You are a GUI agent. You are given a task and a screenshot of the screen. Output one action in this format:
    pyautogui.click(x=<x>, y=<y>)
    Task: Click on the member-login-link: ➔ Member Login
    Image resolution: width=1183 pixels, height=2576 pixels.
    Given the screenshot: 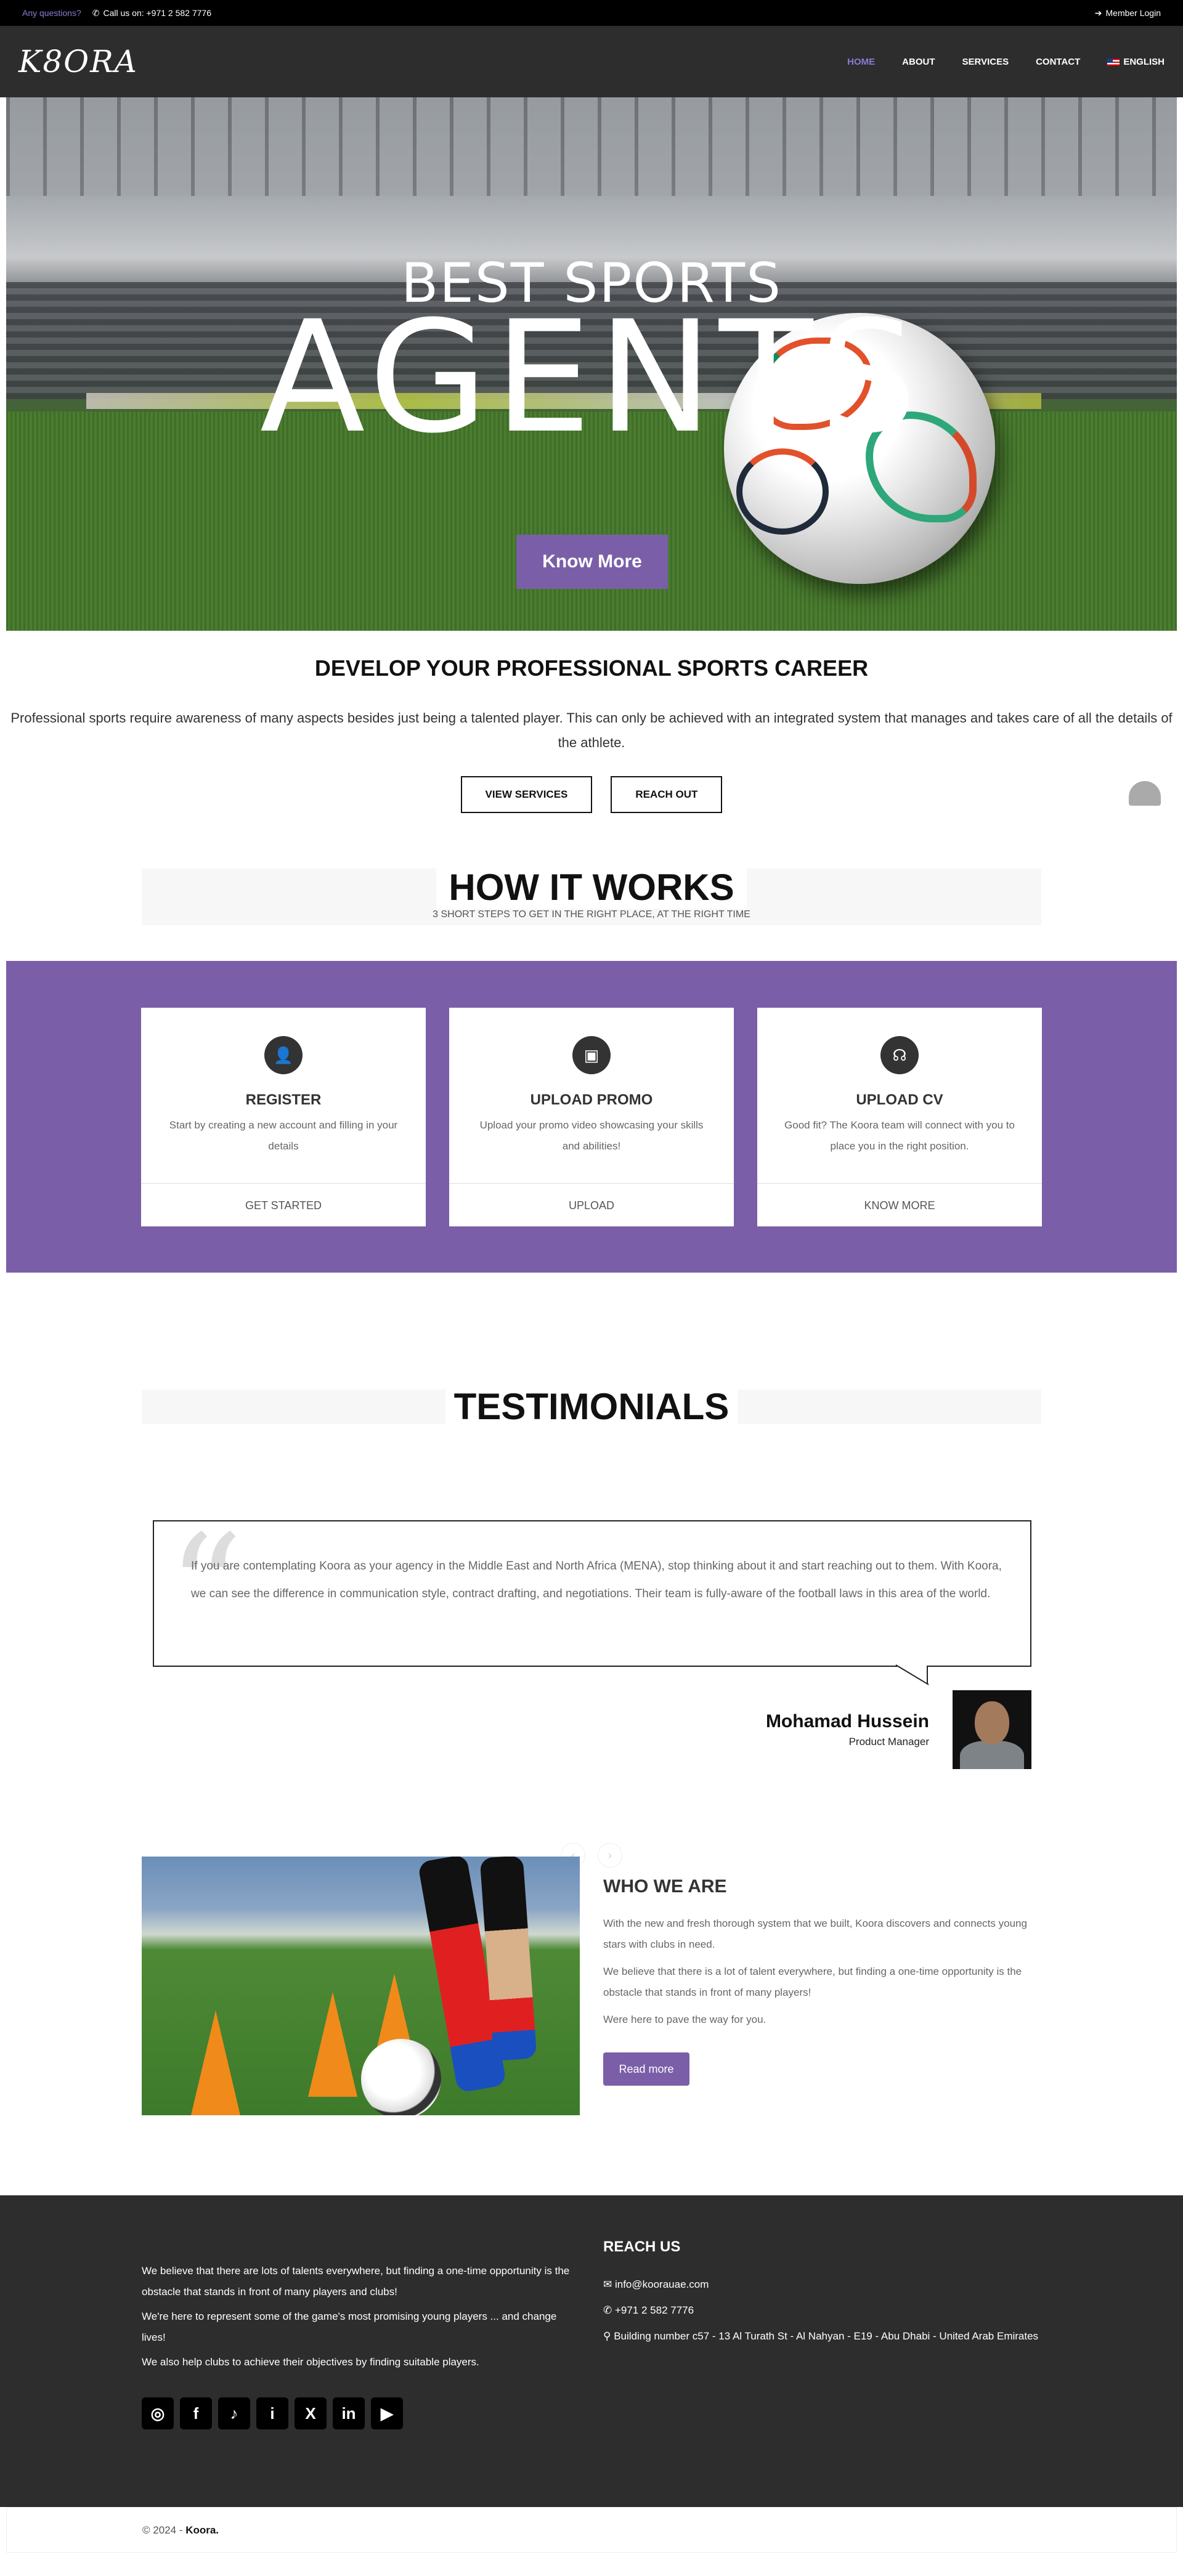 What is the action you would take?
    pyautogui.click(x=1128, y=13)
    